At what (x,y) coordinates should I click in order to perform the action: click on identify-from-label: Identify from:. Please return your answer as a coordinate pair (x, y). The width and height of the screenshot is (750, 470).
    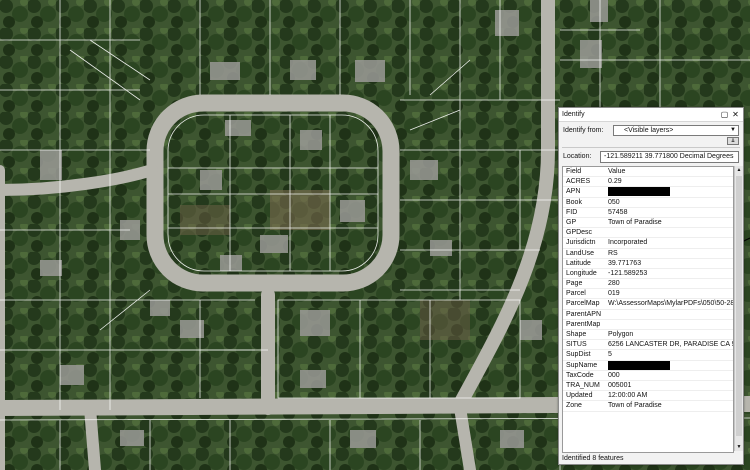
    Looking at the image, I should click on (583, 130).